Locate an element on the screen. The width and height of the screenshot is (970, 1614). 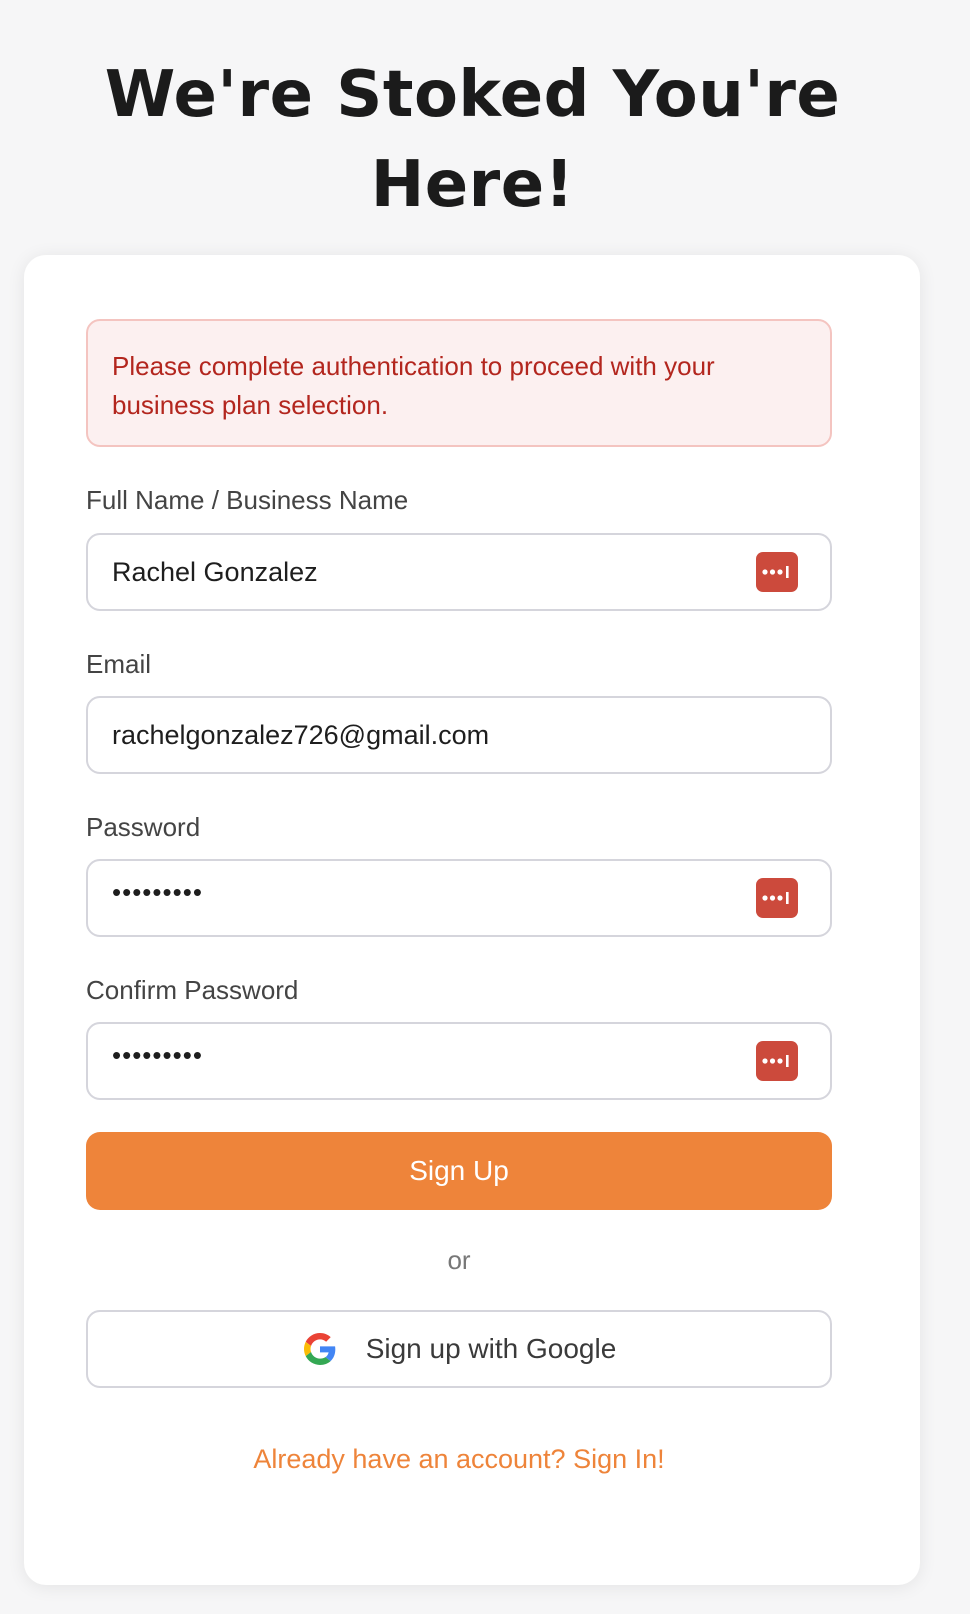
email-field: rachelgonzalez726@gmail.com is located at coordinates (459, 735).